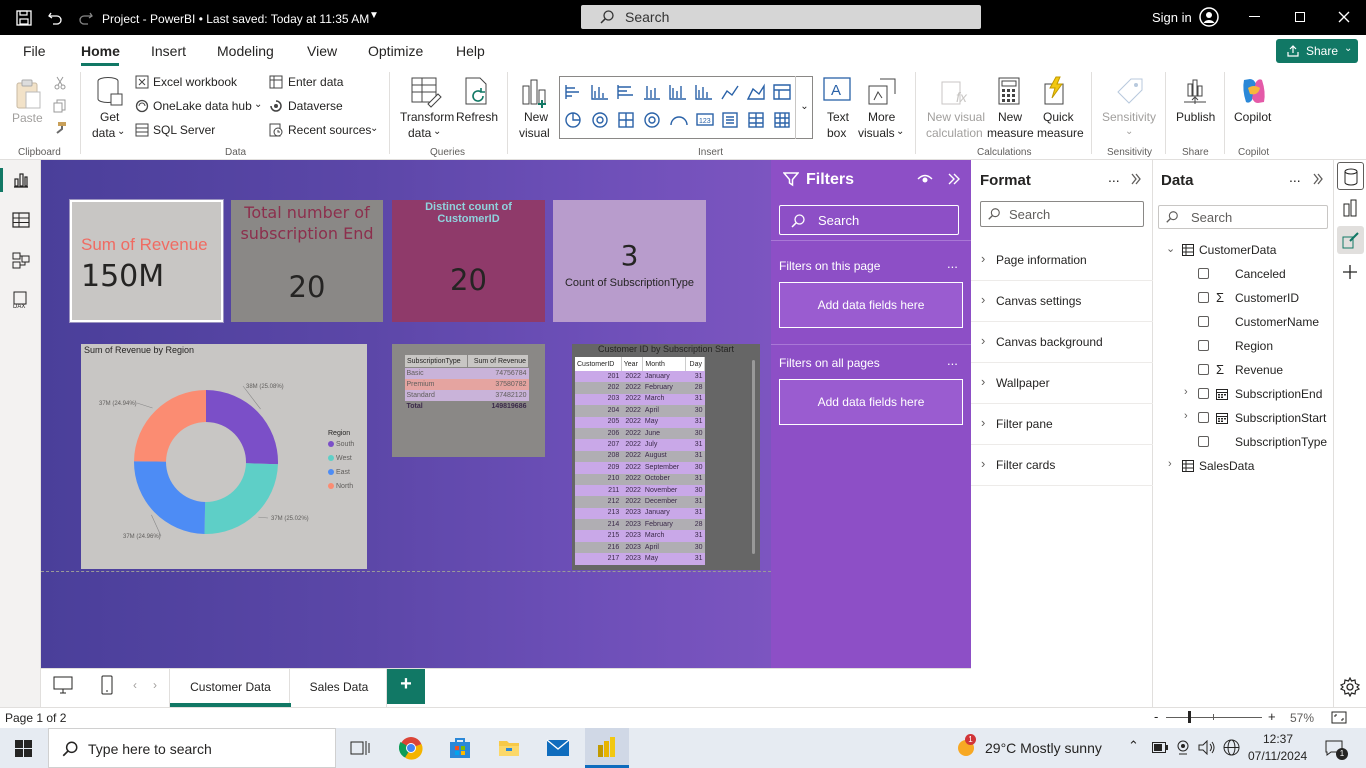 This screenshot has width=1366, height=768. What do you see at coordinates (1062, 301) in the screenshot?
I see `section-canvas-settings: › Canvas settings` at bounding box center [1062, 301].